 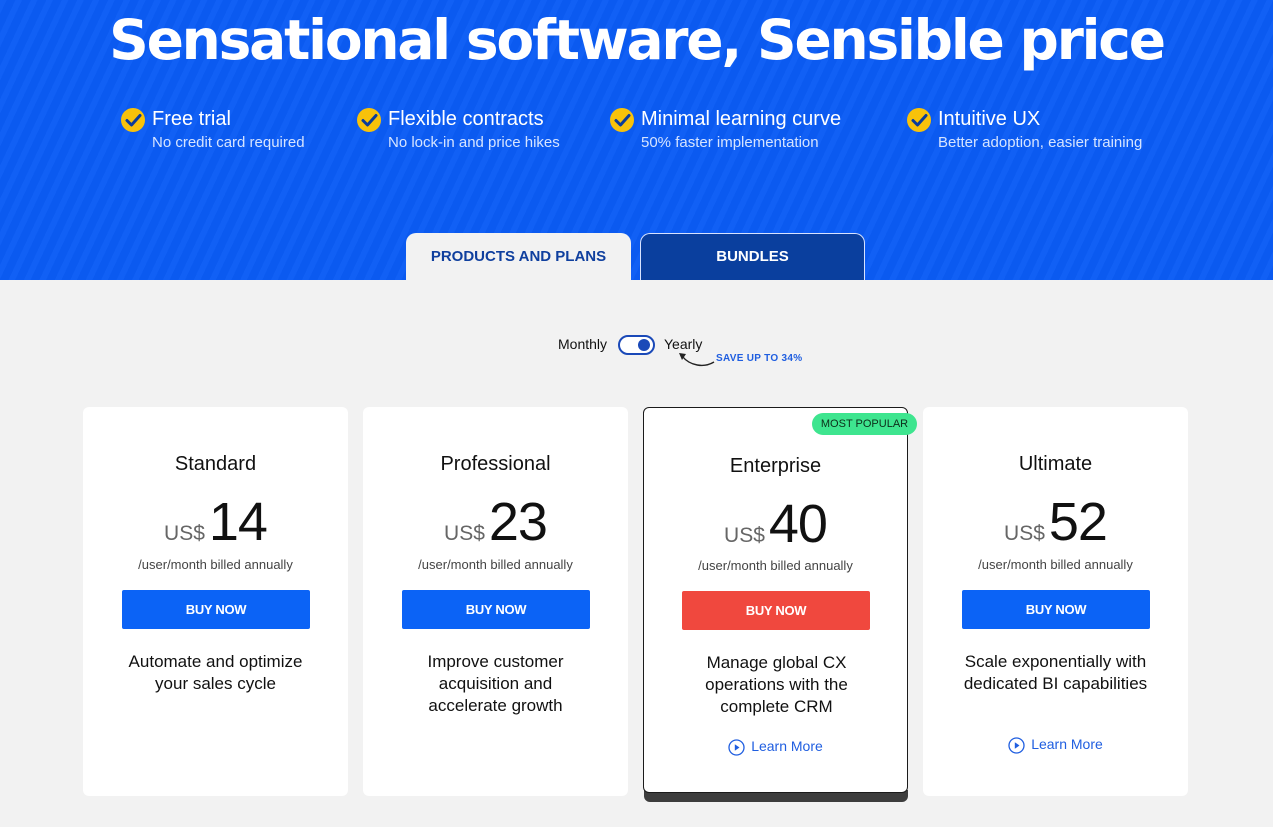 What do you see at coordinates (518, 522) in the screenshot?
I see `price-amount: 23` at bounding box center [518, 522].